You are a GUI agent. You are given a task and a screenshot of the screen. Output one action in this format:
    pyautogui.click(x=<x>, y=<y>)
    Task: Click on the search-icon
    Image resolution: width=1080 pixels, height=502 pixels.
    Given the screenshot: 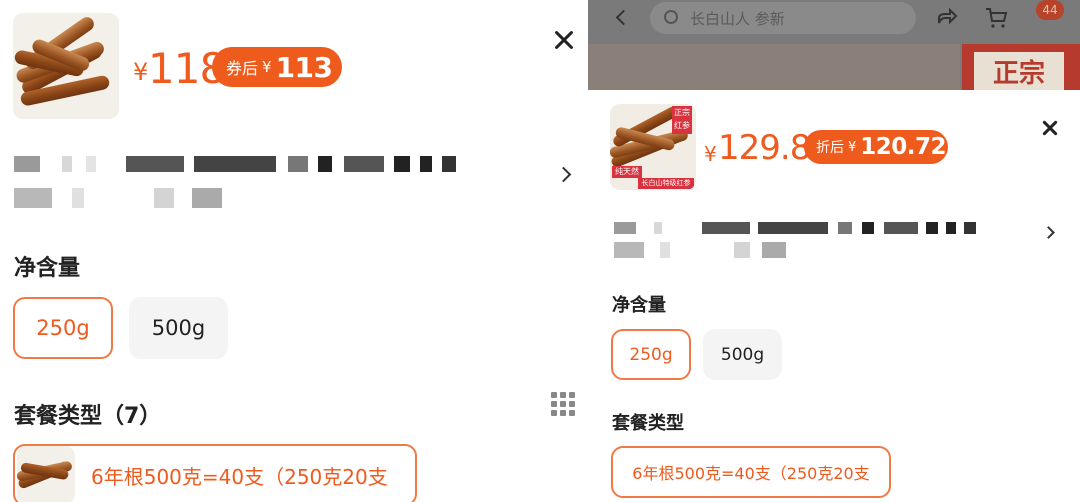 What is the action you would take?
    pyautogui.click(x=671, y=17)
    